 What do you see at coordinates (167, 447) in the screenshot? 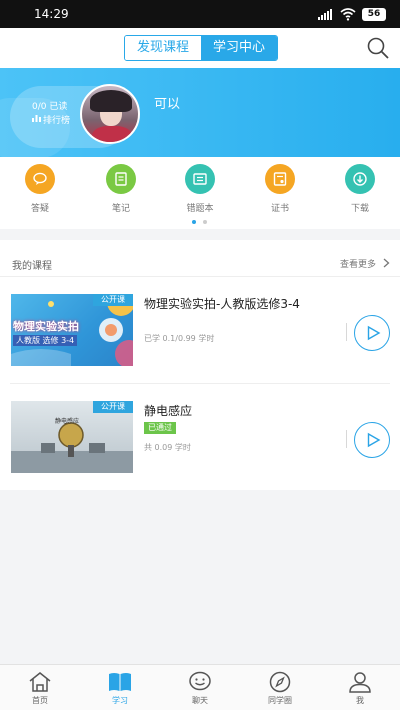
I see `course-progress: 共 0.09 学时` at bounding box center [167, 447].